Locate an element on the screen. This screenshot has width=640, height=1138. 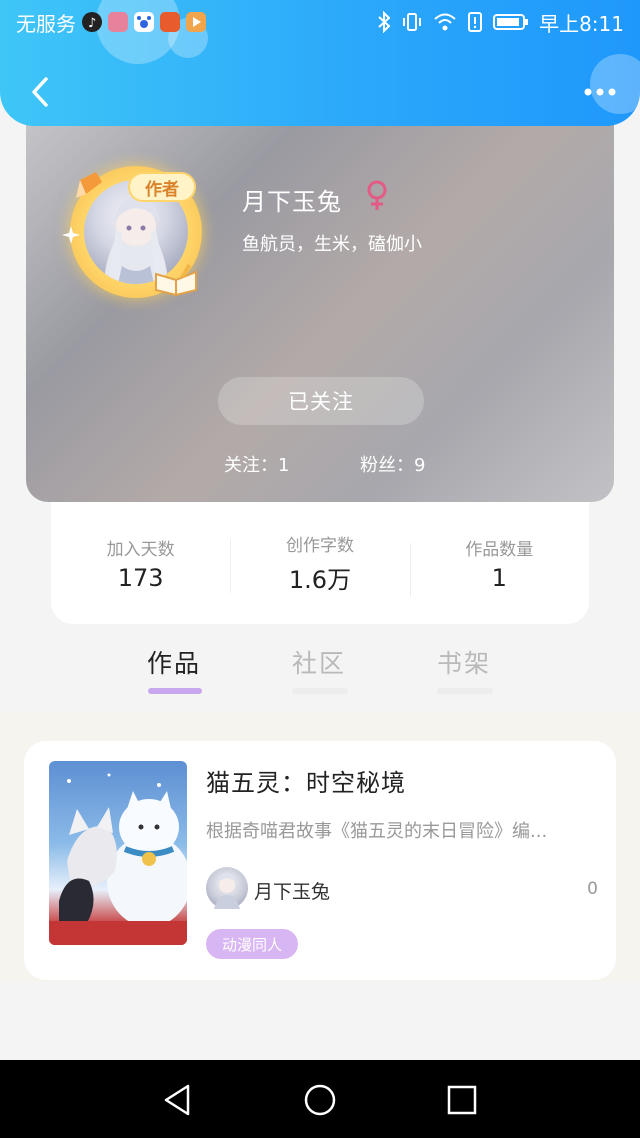
stat-value: 1.6万 is located at coordinates (320, 580).